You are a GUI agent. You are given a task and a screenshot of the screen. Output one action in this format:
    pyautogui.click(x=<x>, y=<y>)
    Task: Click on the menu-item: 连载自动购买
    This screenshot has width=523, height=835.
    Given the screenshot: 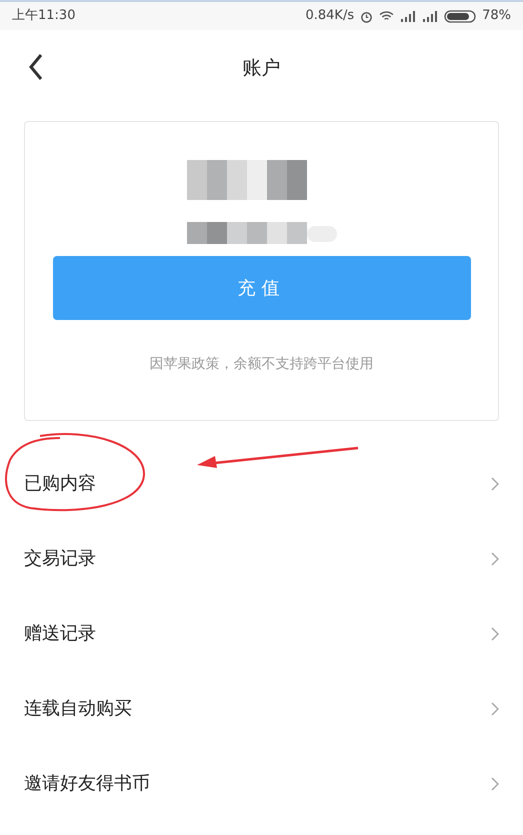 What is the action you would take?
    pyautogui.click(x=261, y=708)
    